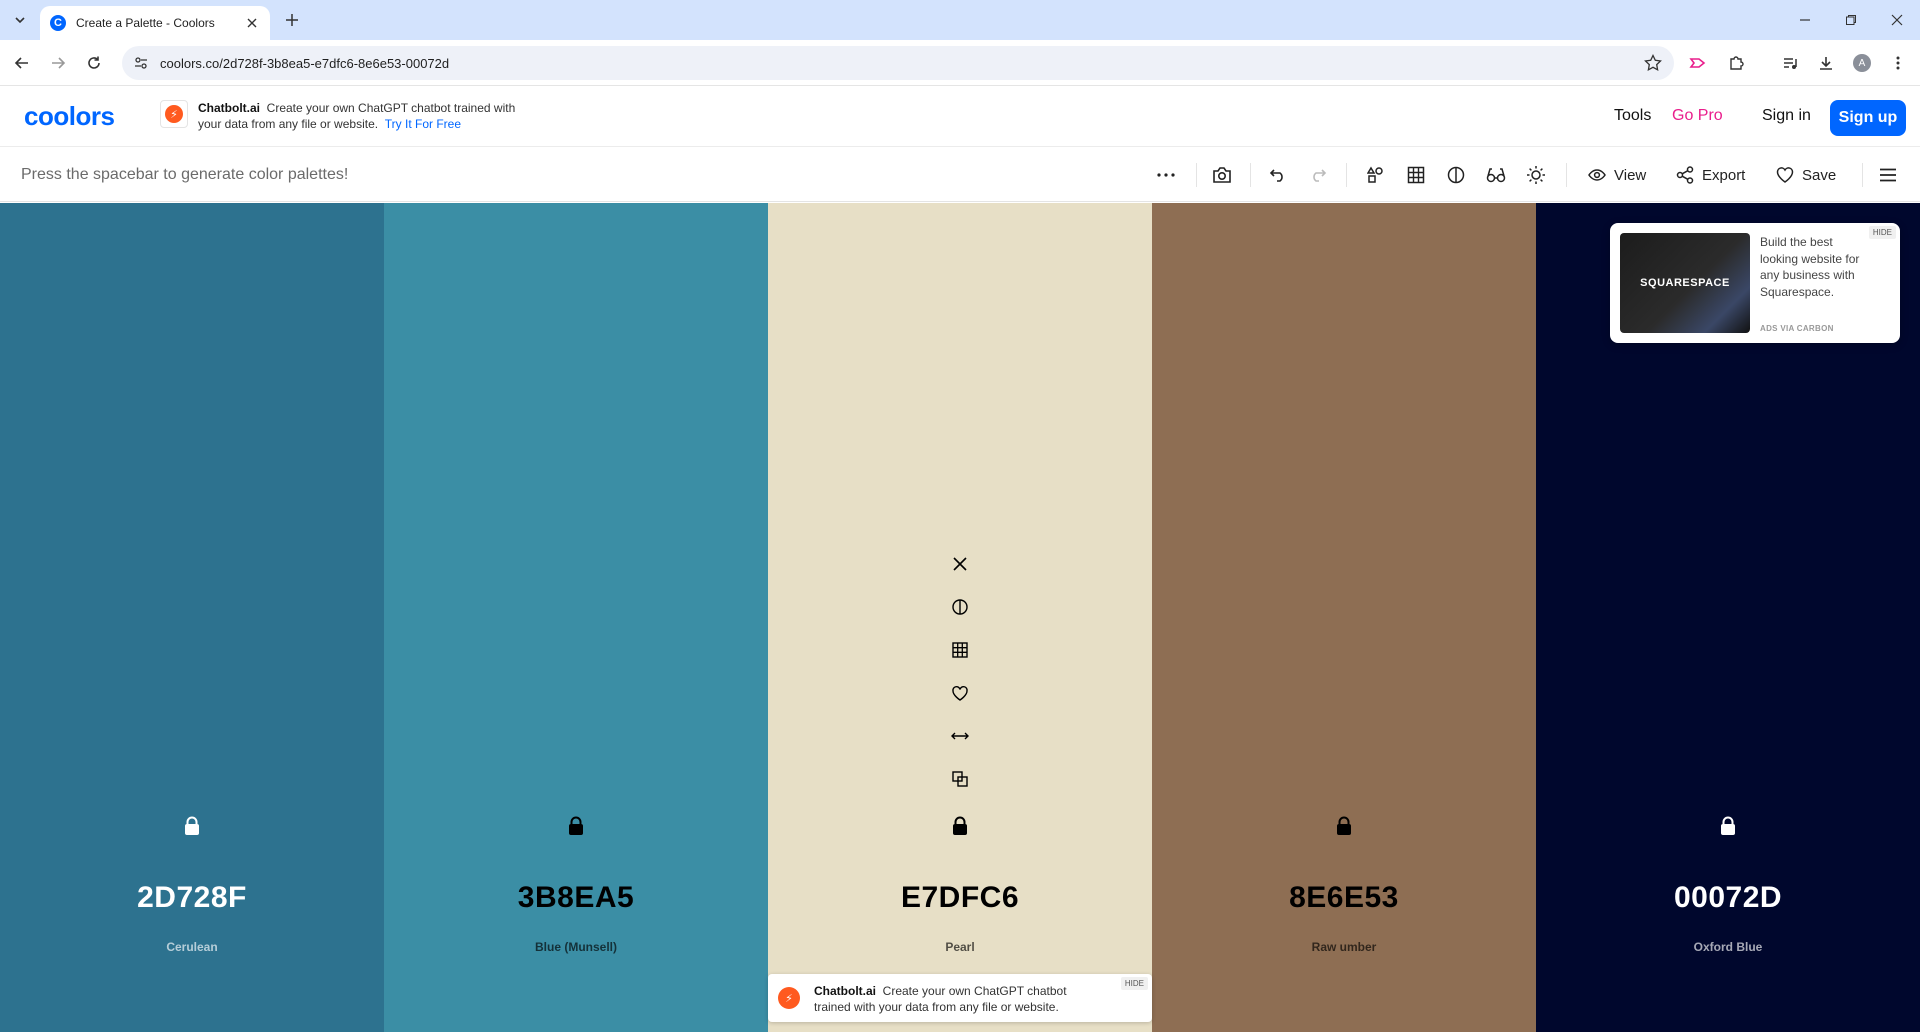 The image size is (1920, 1032). What do you see at coordinates (1632, 116) in the screenshot?
I see `nav-tools-link: Tools` at bounding box center [1632, 116].